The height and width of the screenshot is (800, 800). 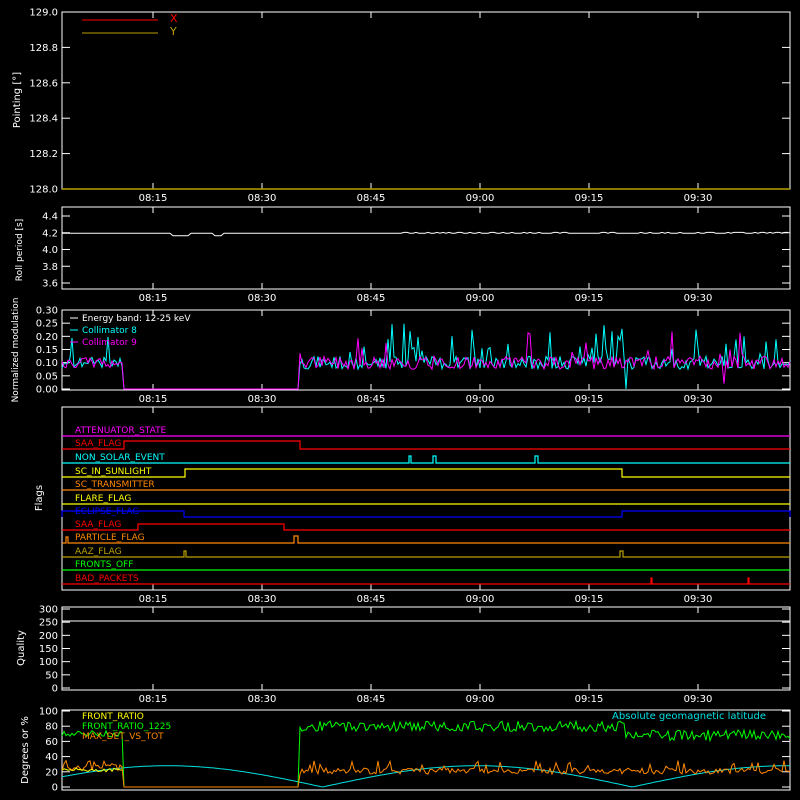 I want to click on y-tick-label: 40, so click(x=51, y=757).